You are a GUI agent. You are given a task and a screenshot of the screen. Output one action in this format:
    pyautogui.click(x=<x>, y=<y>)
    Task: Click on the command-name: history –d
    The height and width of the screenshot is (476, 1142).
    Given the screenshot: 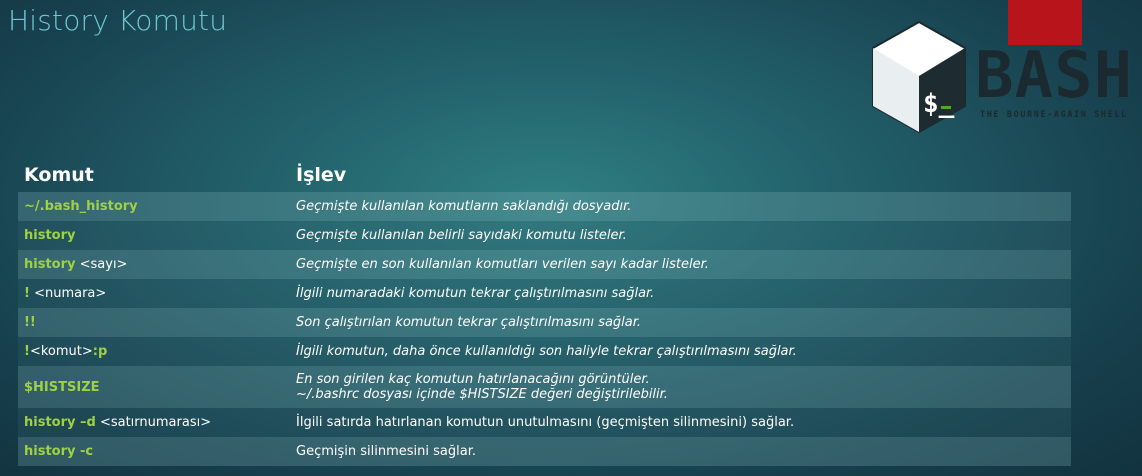 What is the action you would take?
    pyautogui.click(x=60, y=422)
    